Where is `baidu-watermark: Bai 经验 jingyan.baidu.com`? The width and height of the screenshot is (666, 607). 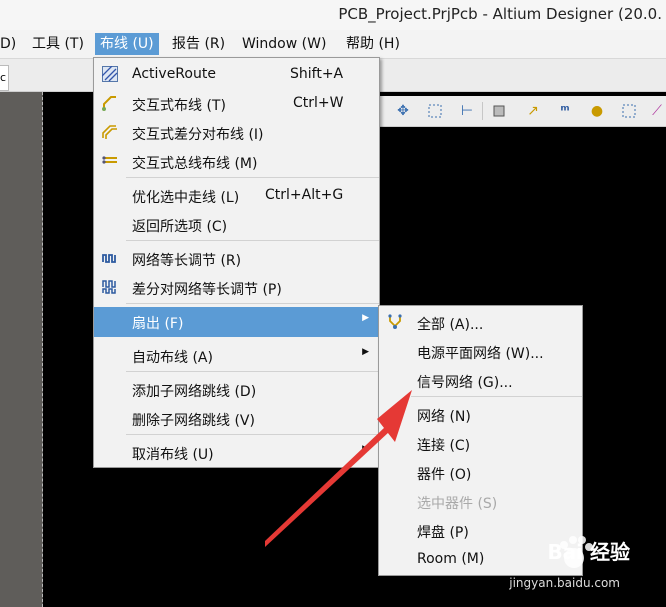 baidu-watermark: Bai 经验 jingyan.baidu.com is located at coordinates (573, 564).